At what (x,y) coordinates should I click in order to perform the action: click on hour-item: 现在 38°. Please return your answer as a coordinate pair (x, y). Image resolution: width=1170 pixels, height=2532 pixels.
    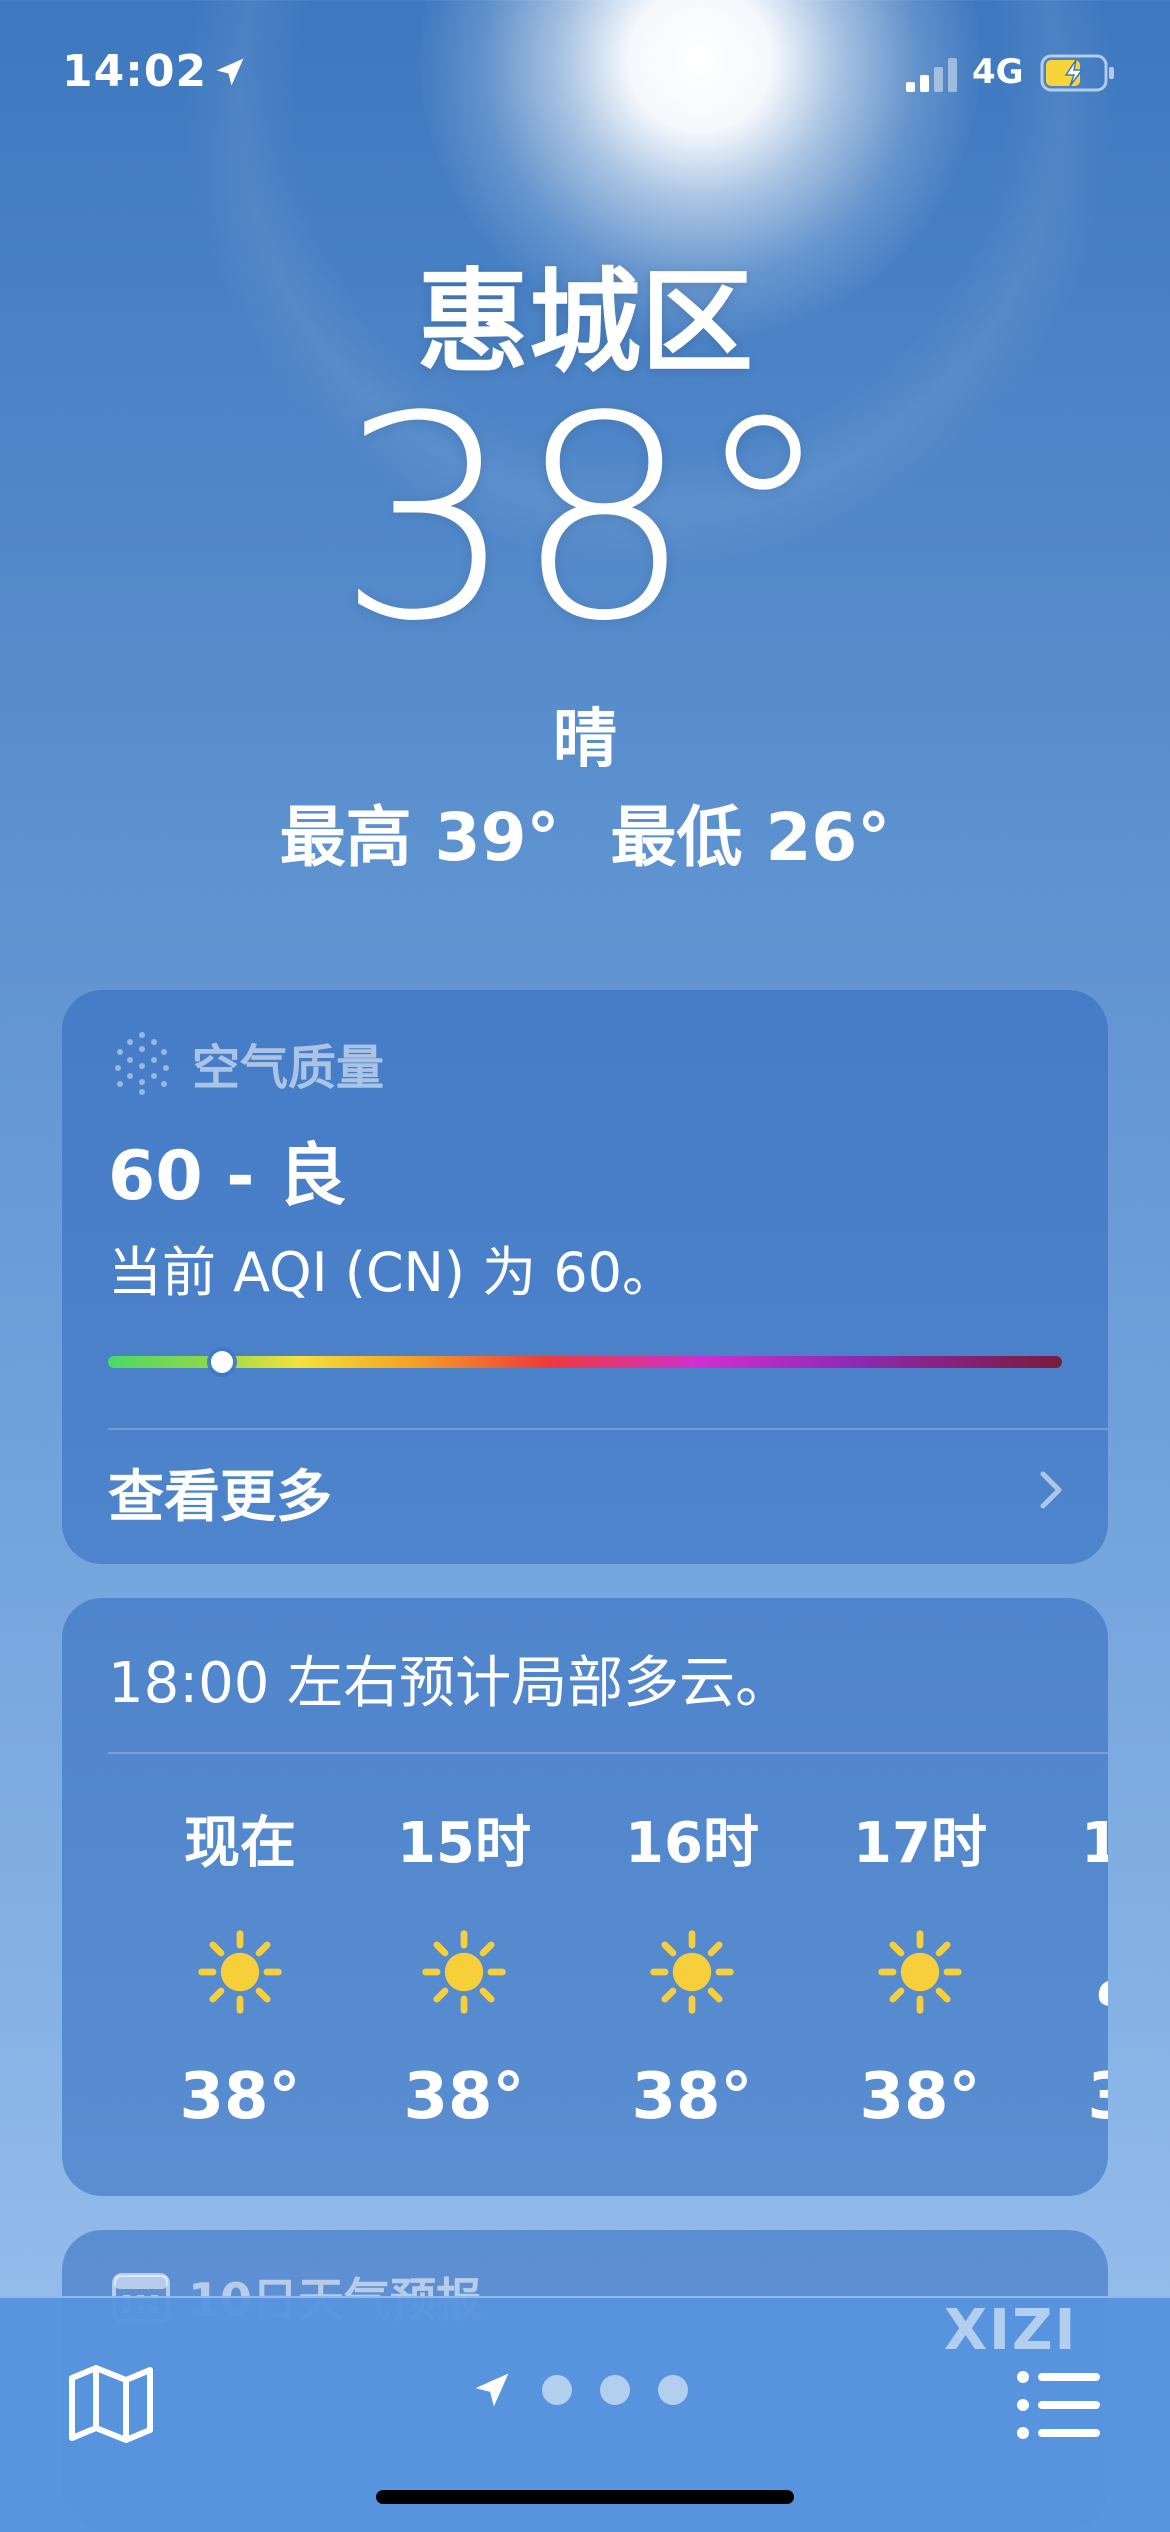
    Looking at the image, I should click on (240, 1969).